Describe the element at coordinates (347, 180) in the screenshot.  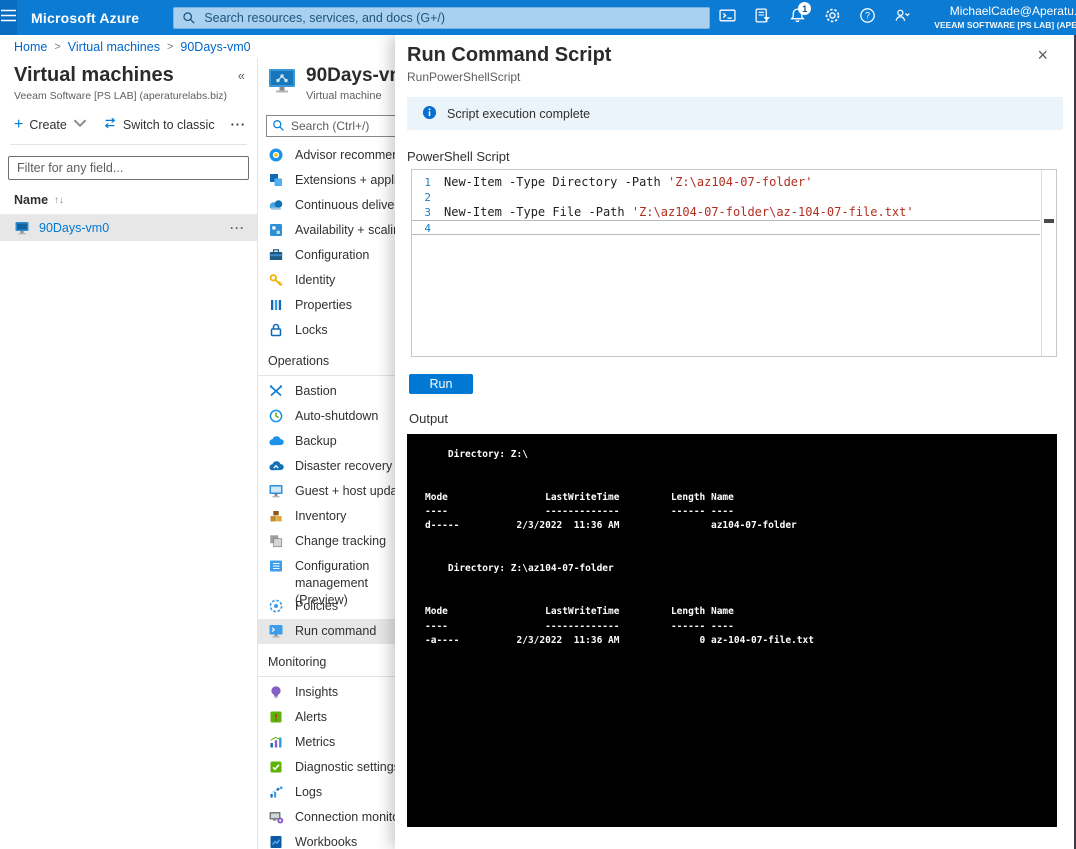
I see `sidebar-item-extensions-applications: Extensions + applications` at that location.